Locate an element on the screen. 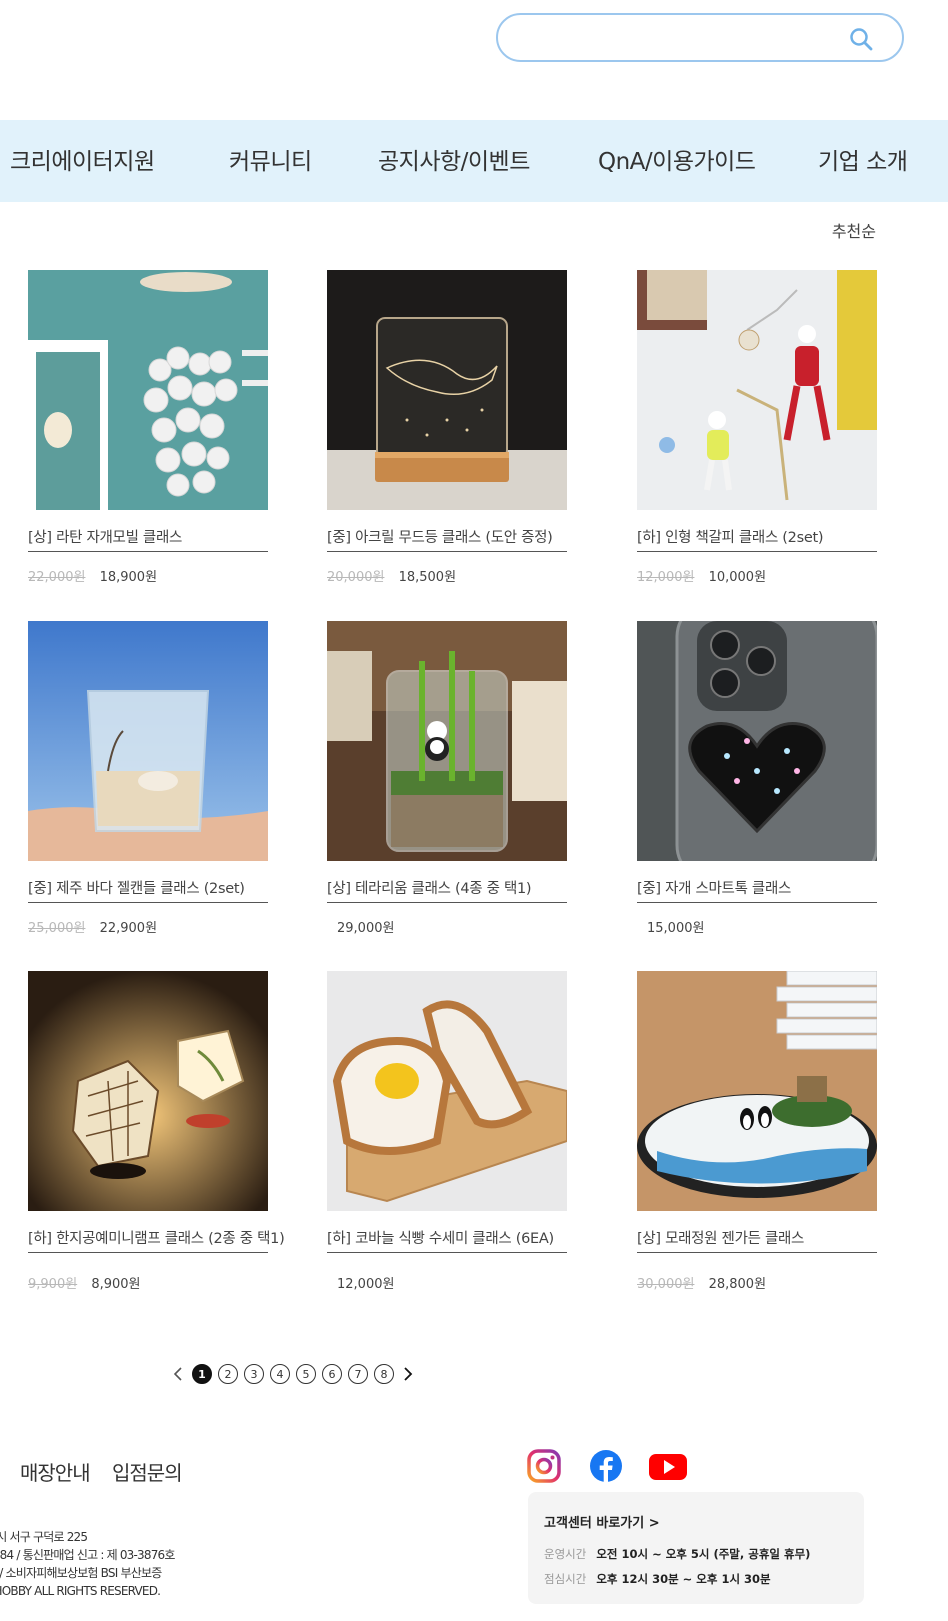 The height and width of the screenshot is (1621, 948). main-nav: 크리에이터지원 커뮤니티 공지사항/이벤트 QnA/이용가이드 기업 소개 is located at coordinates (474, 161).